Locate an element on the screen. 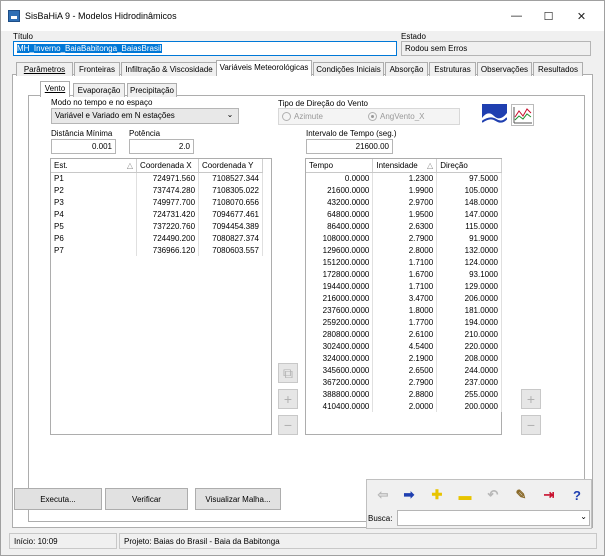 This screenshot has height=556, width=605. table-row: 367200.0000 2.7900 237.0000 is located at coordinates (404, 382).